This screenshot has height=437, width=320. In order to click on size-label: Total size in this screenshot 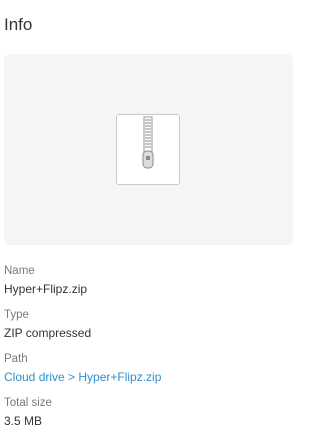, I will do `click(28, 403)`.